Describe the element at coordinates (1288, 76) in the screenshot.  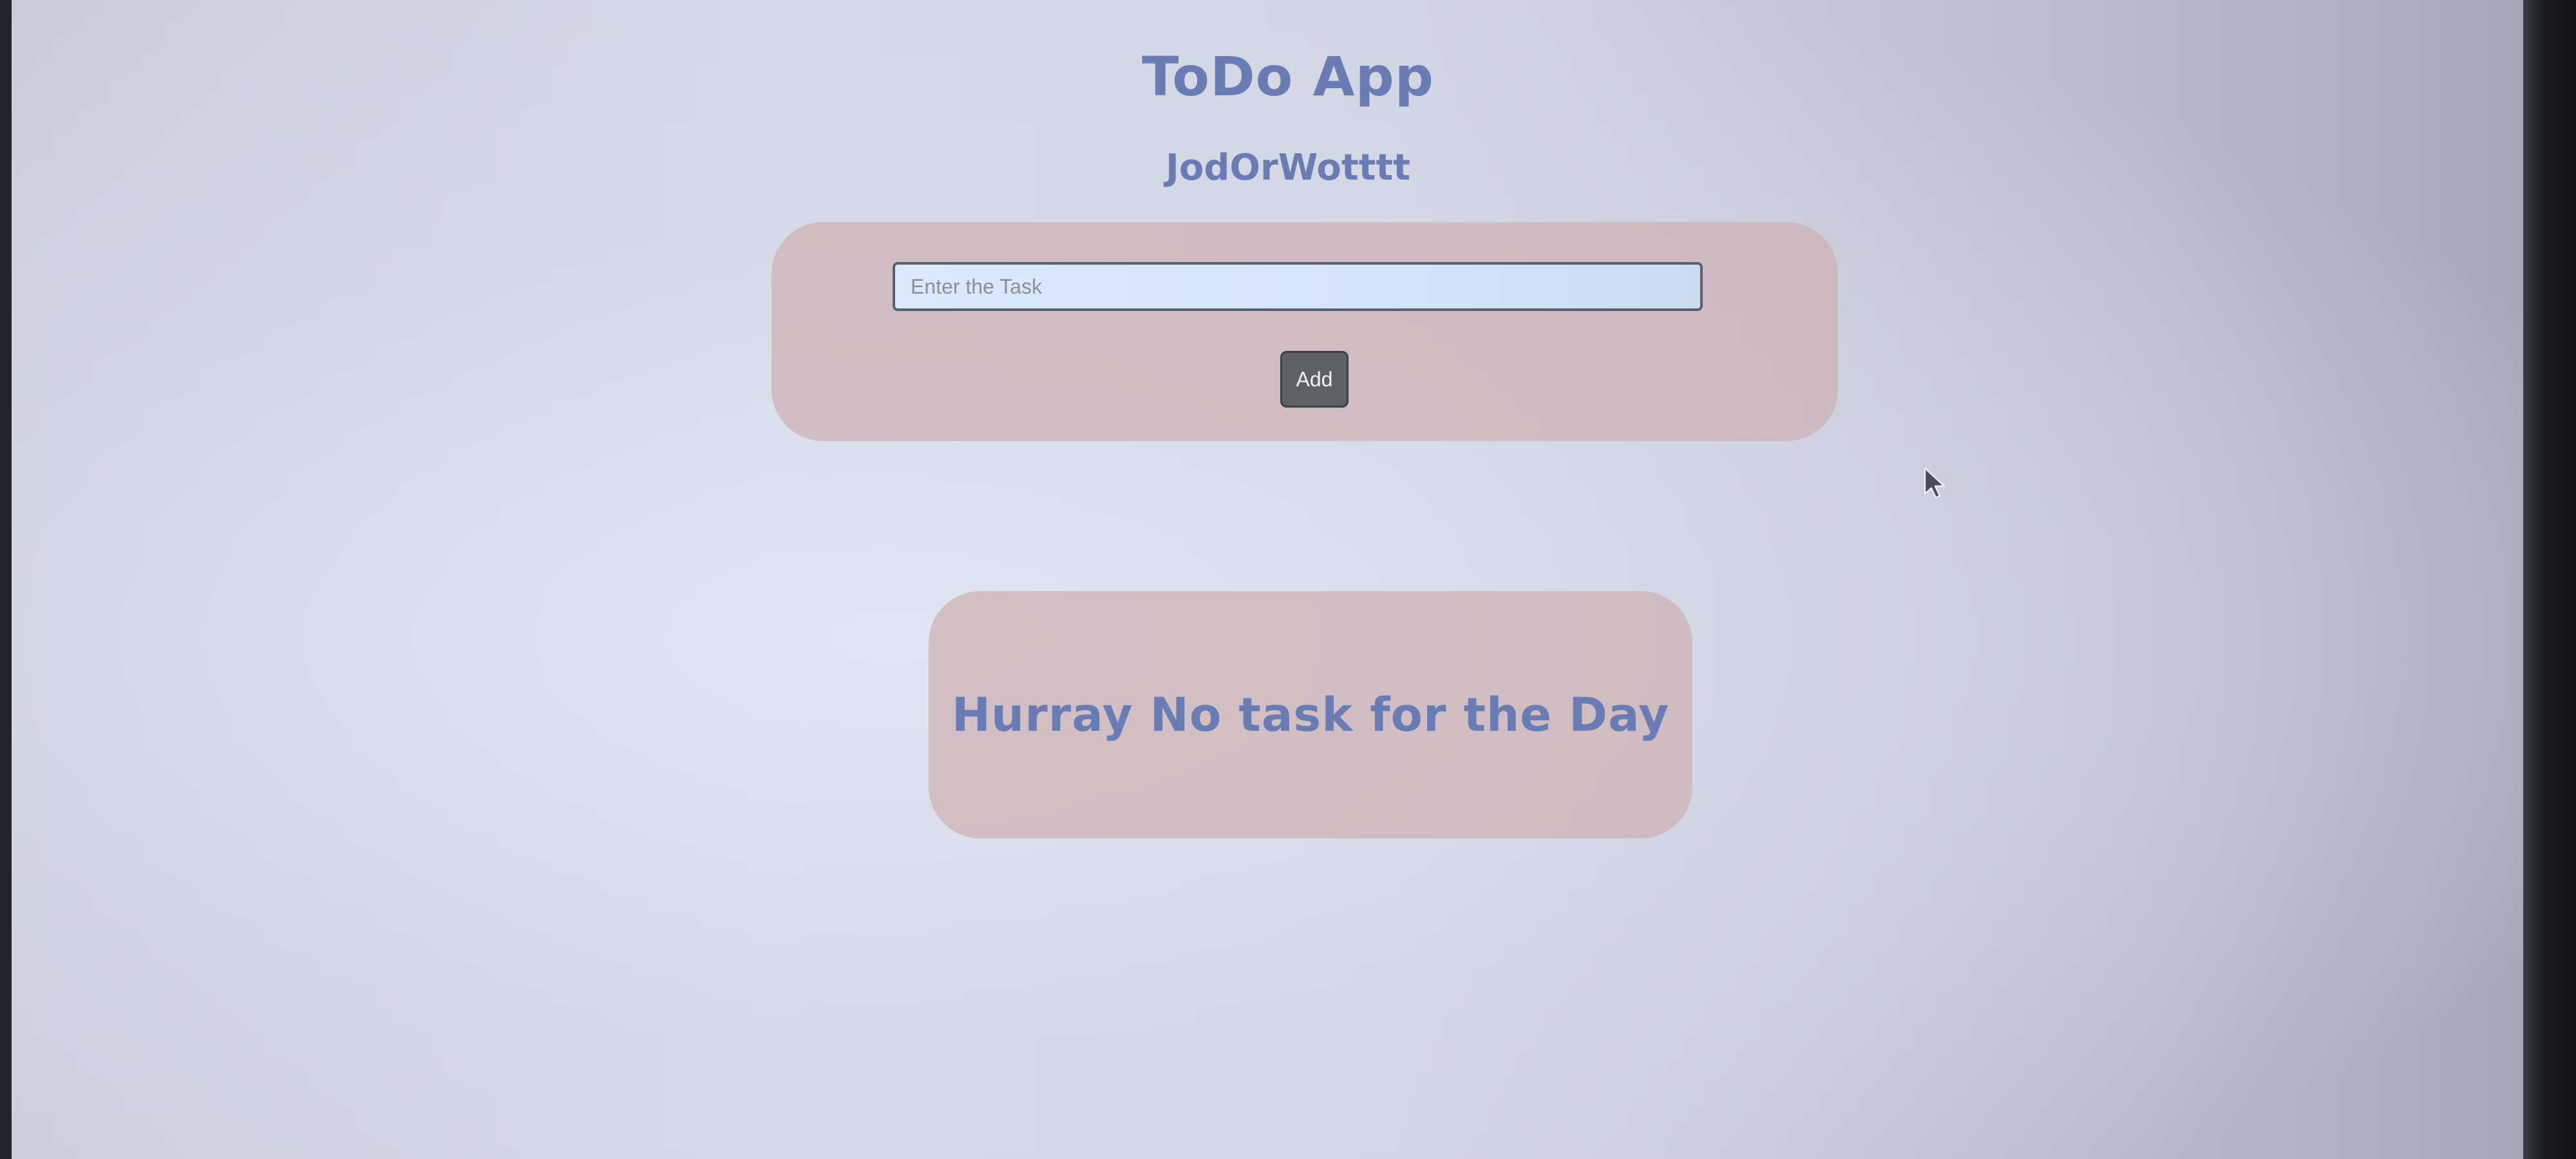
I see `app-title: ToDo App` at that location.